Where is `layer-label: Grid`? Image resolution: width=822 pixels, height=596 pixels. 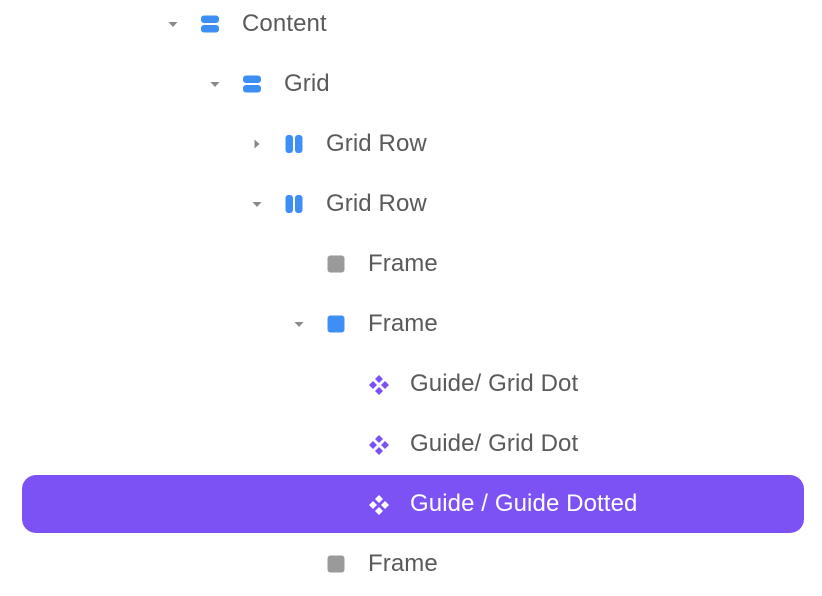
layer-label: Grid is located at coordinates (307, 83).